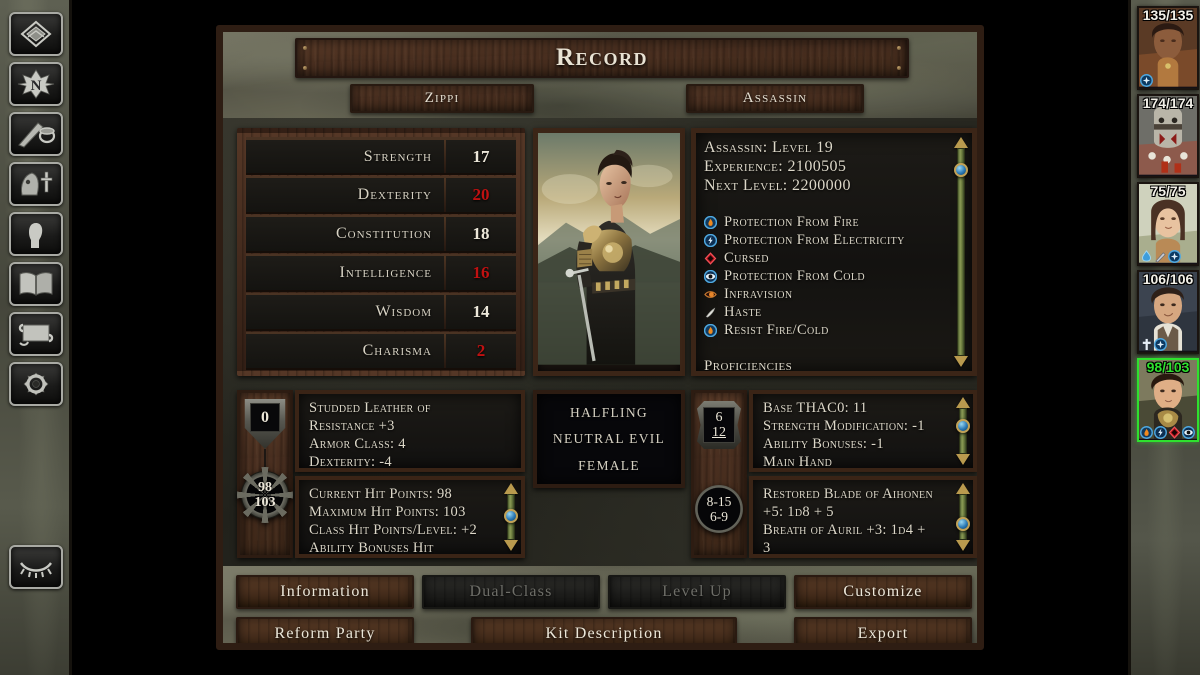 The height and width of the screenshot is (675, 1200). What do you see at coordinates (609, 252) in the screenshot?
I see `character-portrait` at bounding box center [609, 252].